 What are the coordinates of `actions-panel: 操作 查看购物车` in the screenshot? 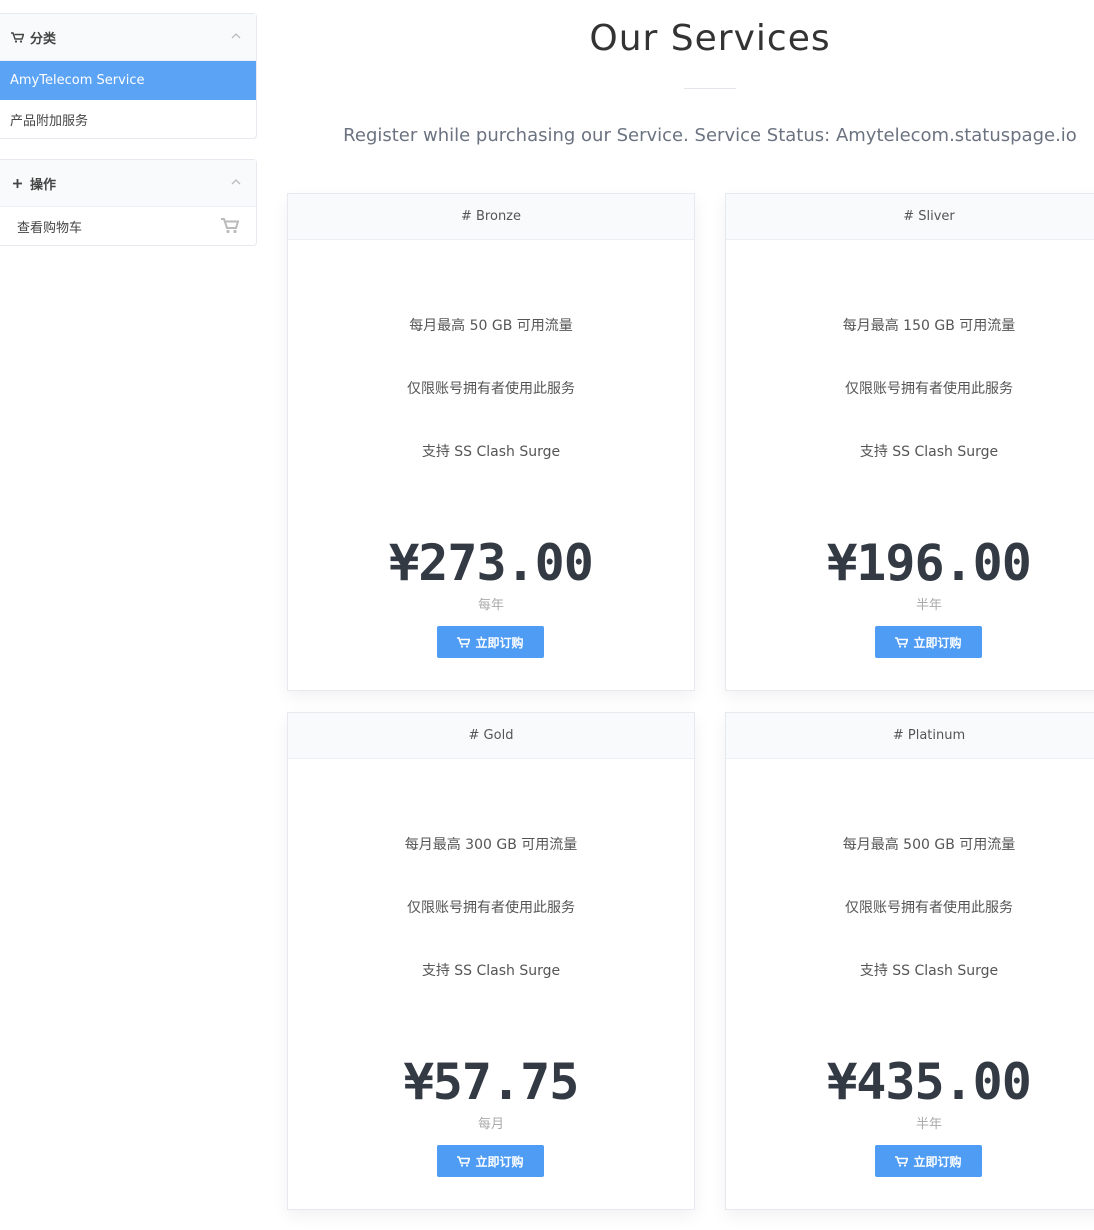 It's located at (128, 202).